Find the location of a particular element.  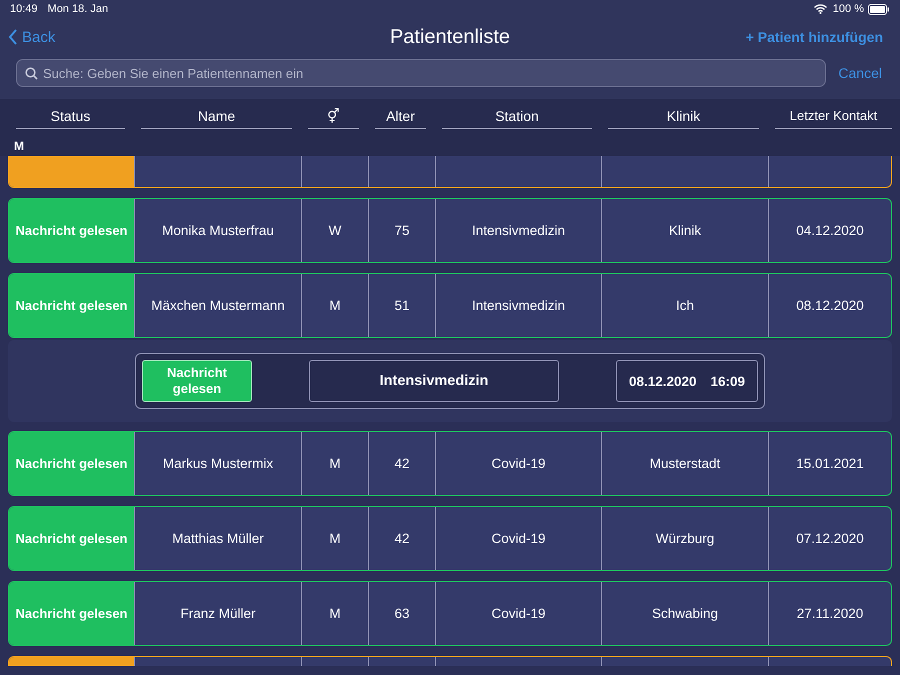

date-cell: 04.12.2020 is located at coordinates (829, 230).